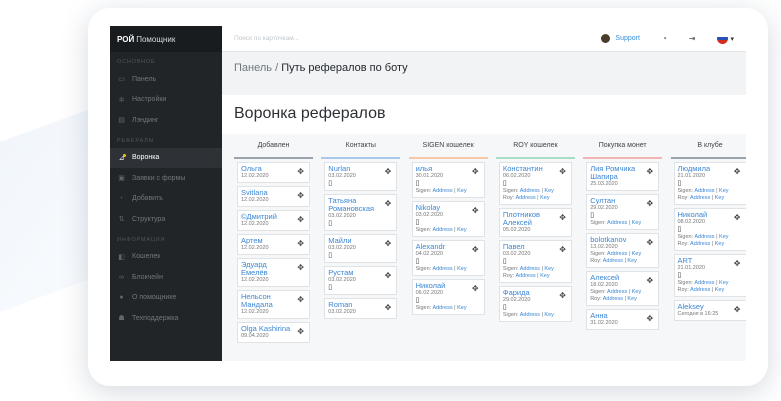 Image resolution: width=781 pixels, height=401 pixels. Describe the element at coordinates (710, 261) in the screenshot. I see `card-name: ART` at that location.